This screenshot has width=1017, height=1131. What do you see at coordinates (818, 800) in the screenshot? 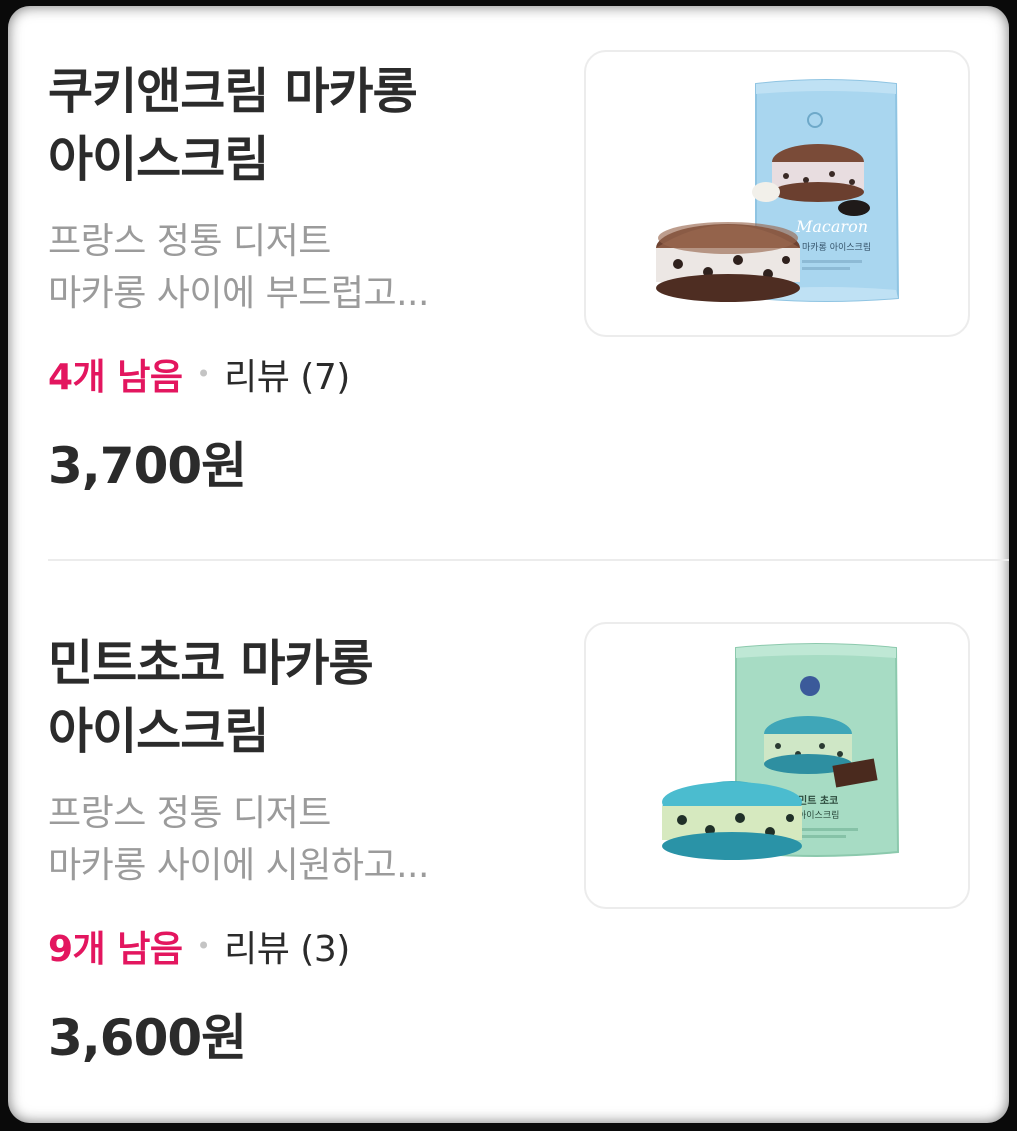
I see `package-brand-text: 민트 초코` at bounding box center [818, 800].